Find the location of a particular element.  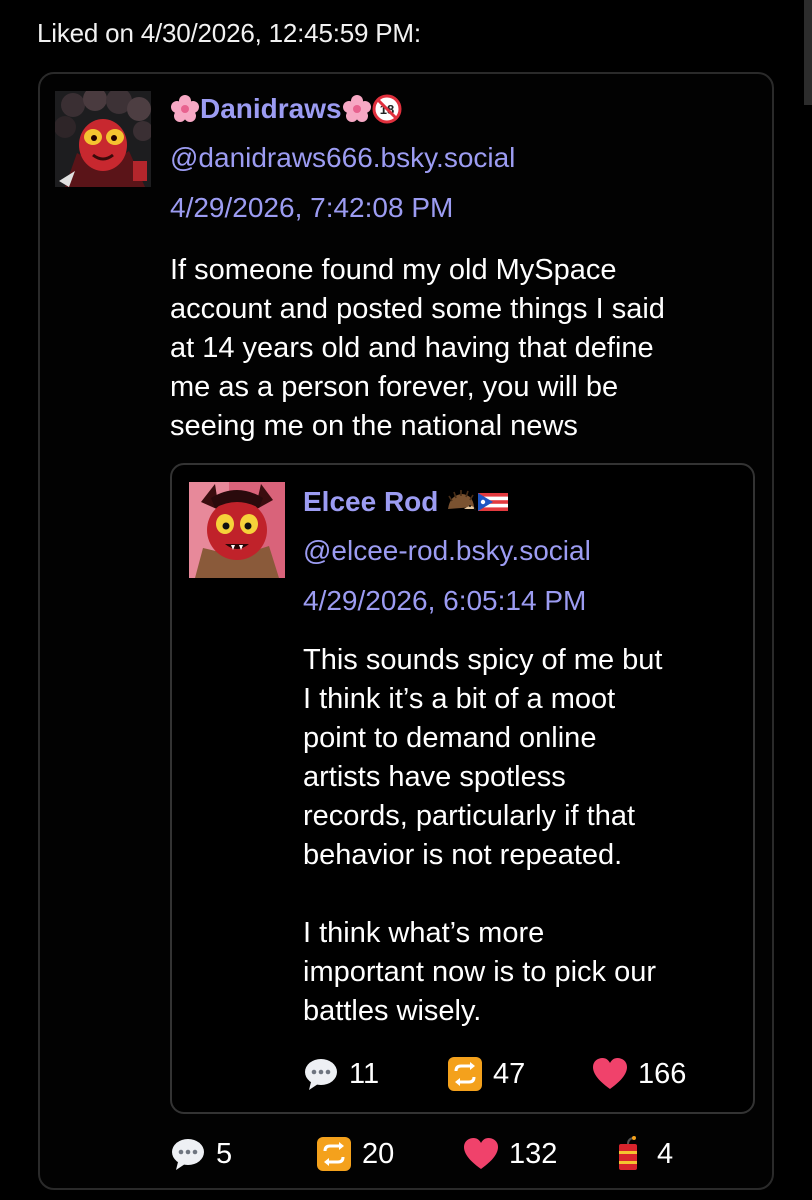

post-text-line: at 14 years old and having that define is located at coordinates (412, 348).